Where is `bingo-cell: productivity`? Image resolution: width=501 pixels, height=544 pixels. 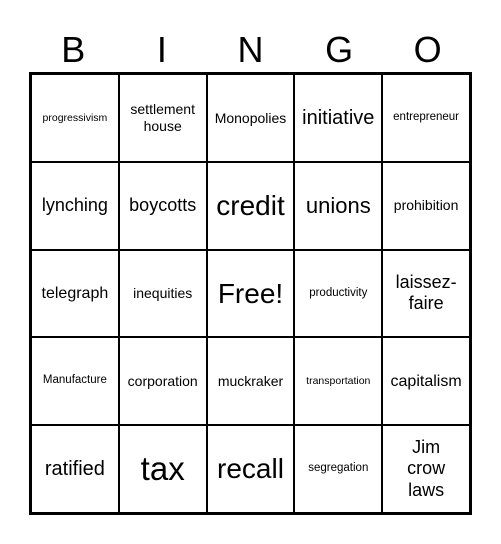 bingo-cell: productivity is located at coordinates (338, 293).